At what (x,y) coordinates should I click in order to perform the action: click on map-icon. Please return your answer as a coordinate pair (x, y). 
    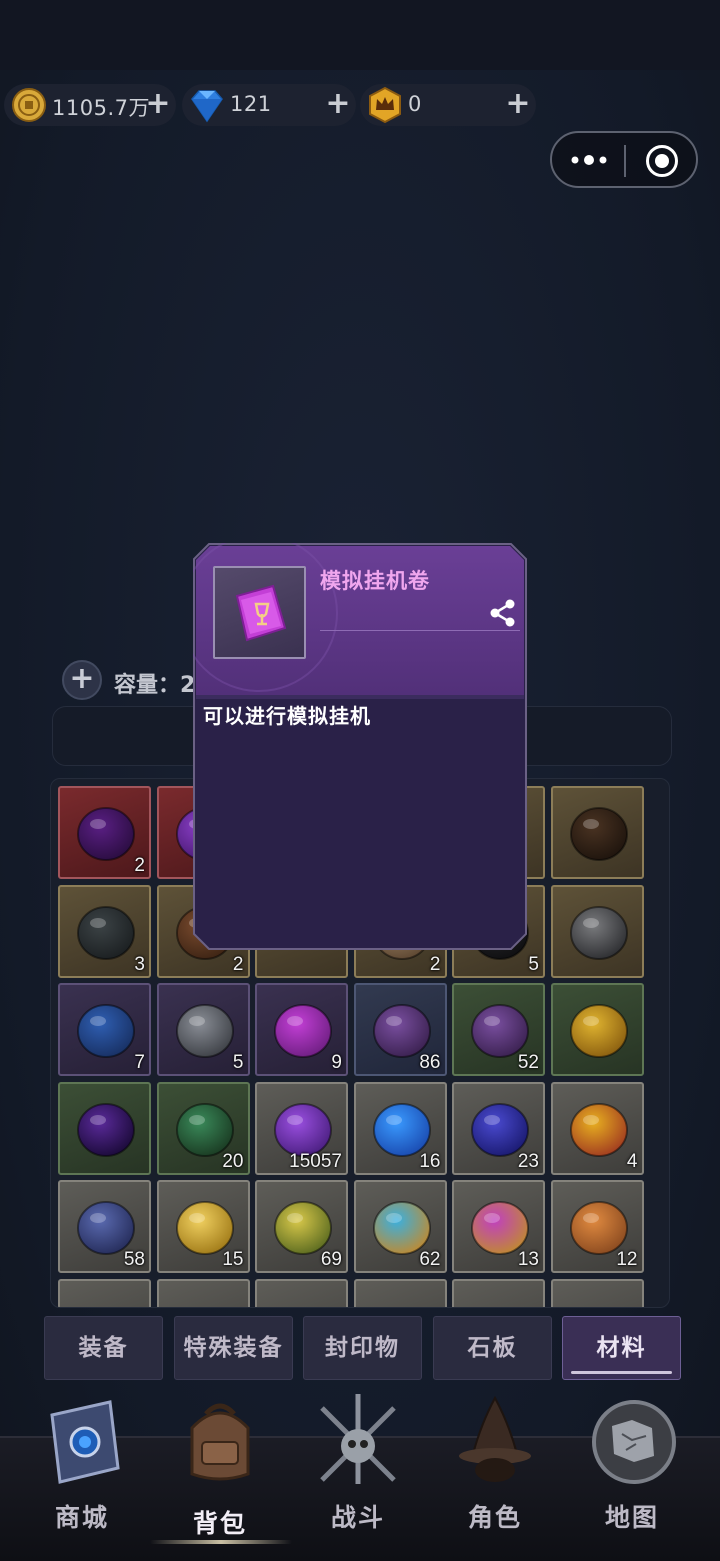
    Looking at the image, I should click on (634, 1442).